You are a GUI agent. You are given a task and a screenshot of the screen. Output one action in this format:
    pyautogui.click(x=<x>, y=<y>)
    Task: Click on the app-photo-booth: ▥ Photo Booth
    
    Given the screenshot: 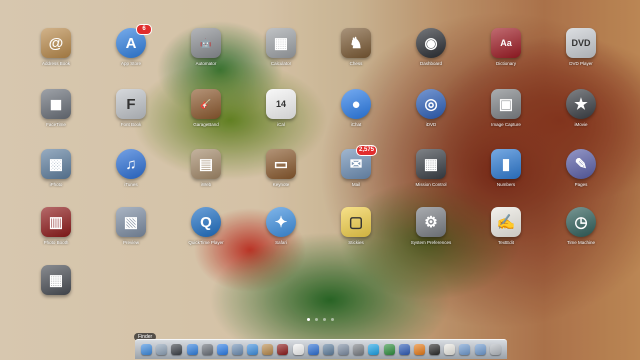 What is the action you would take?
    pyautogui.click(x=56, y=226)
    